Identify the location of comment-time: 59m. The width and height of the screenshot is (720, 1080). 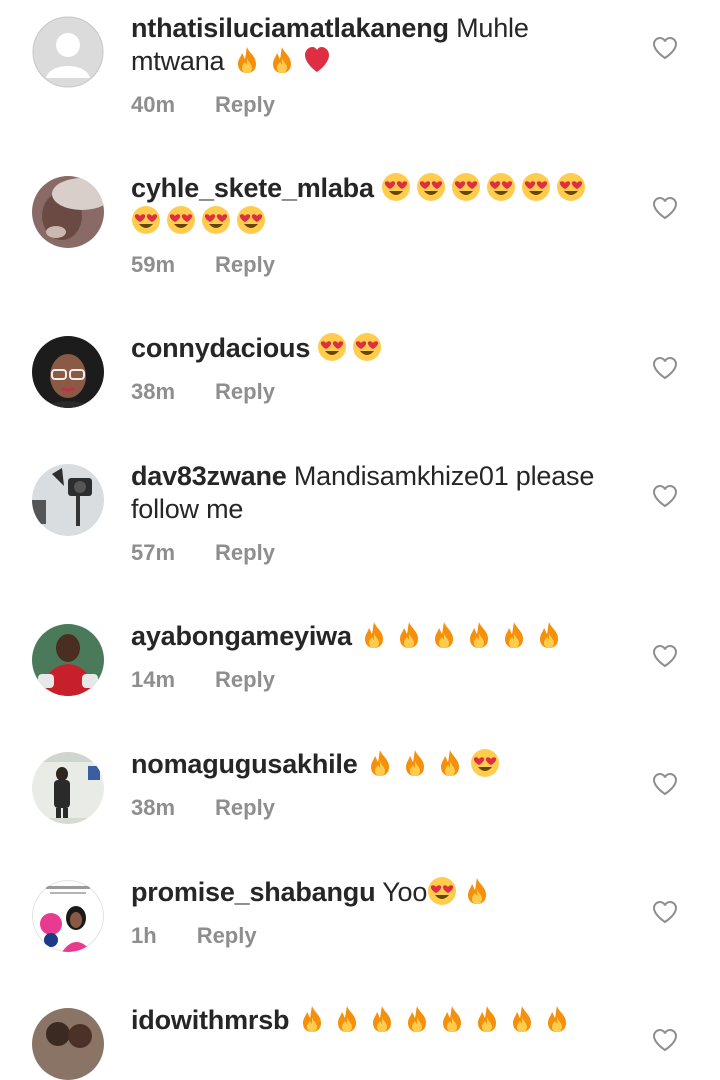
(153, 264).